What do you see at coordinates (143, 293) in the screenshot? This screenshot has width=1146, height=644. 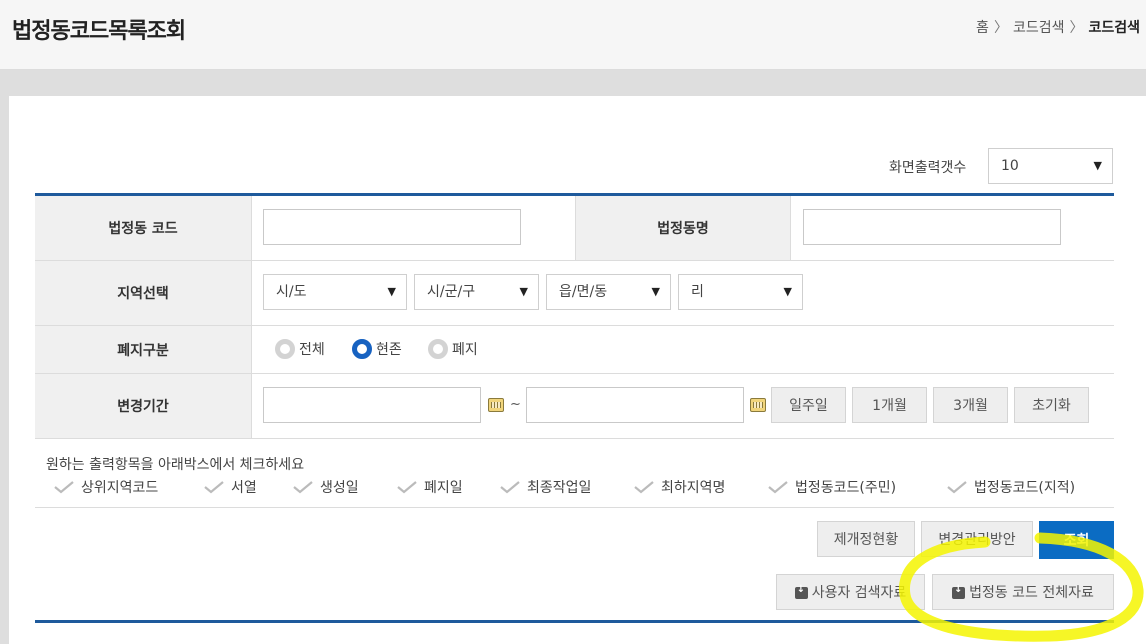 I see `region-label: 지역선택` at bounding box center [143, 293].